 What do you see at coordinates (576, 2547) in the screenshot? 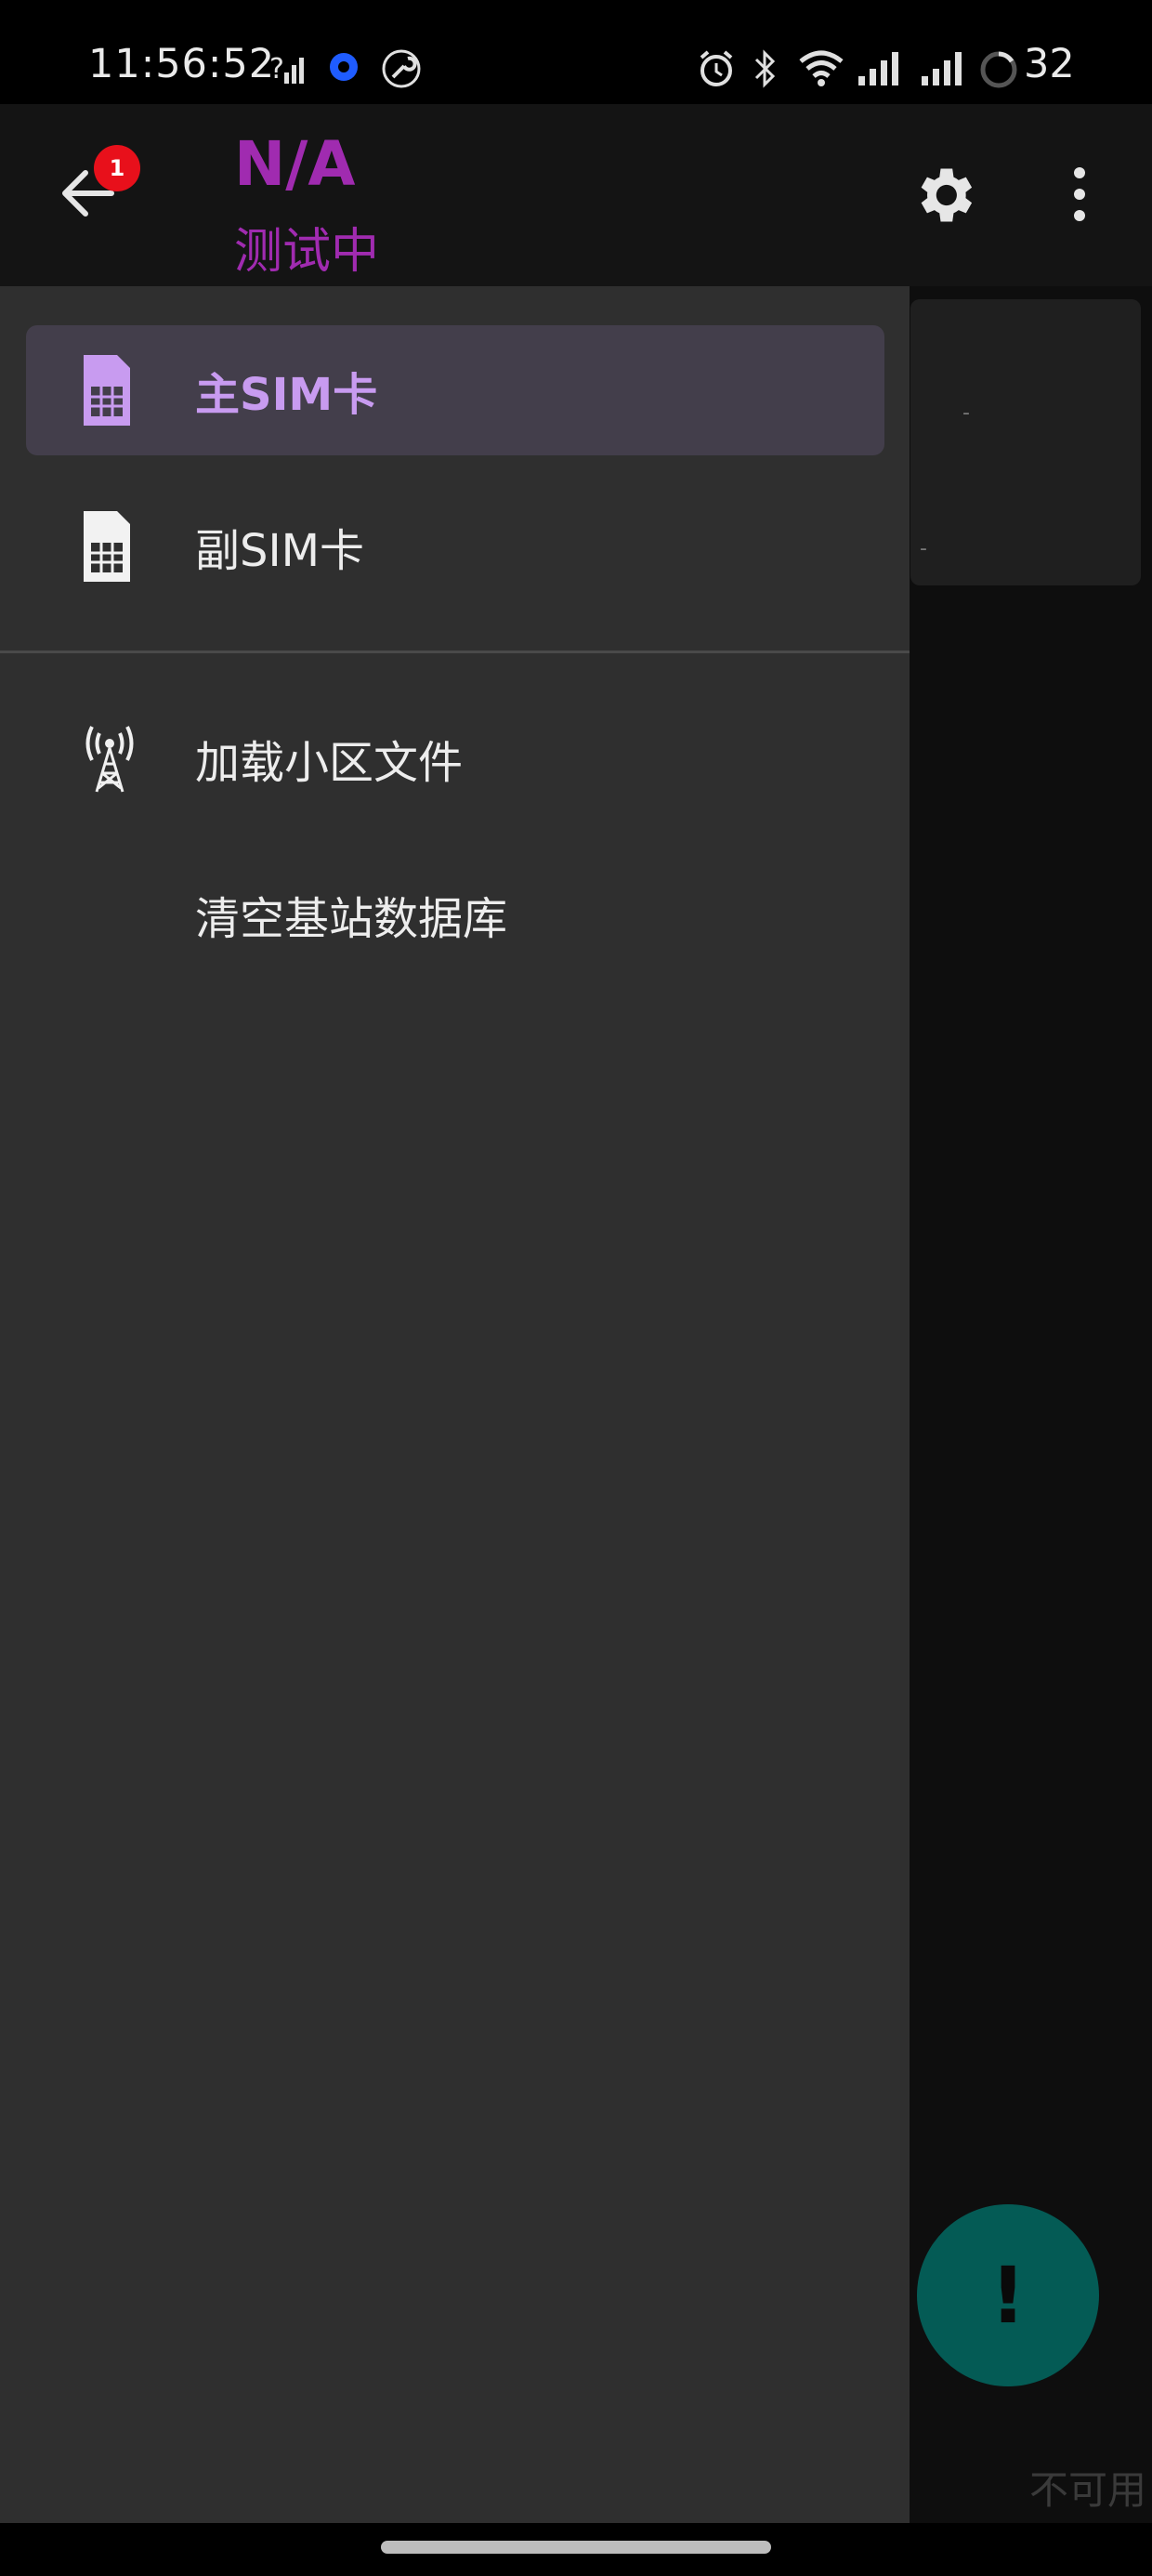
I see `home-indicator` at bounding box center [576, 2547].